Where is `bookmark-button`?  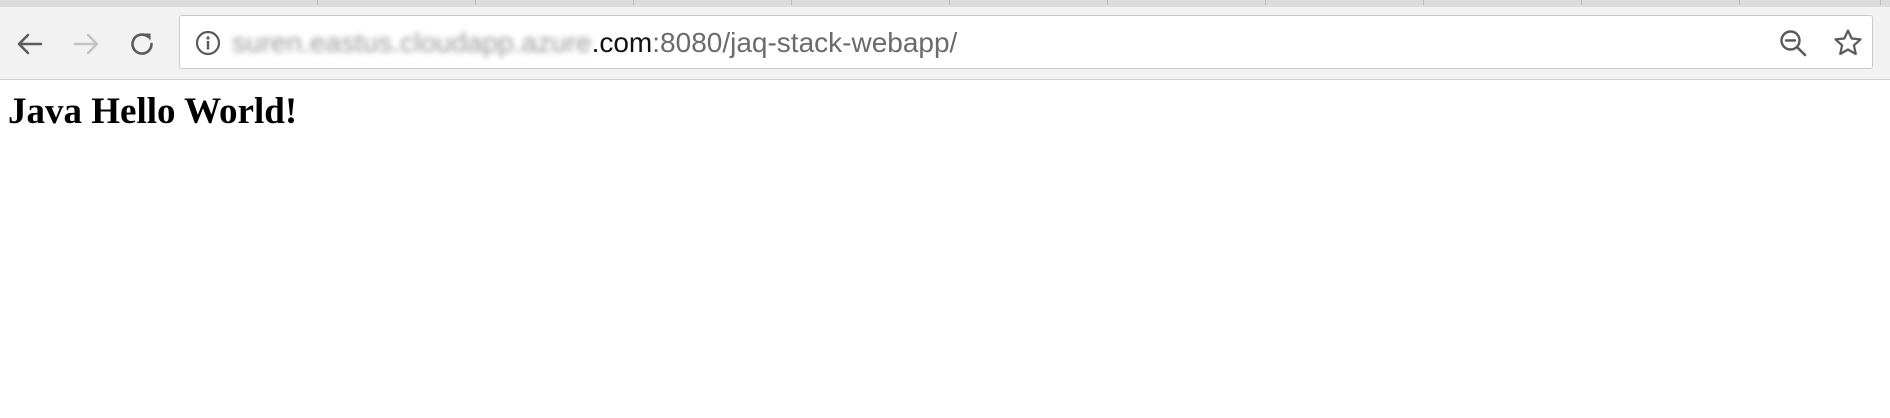
bookmark-button is located at coordinates (1848, 43).